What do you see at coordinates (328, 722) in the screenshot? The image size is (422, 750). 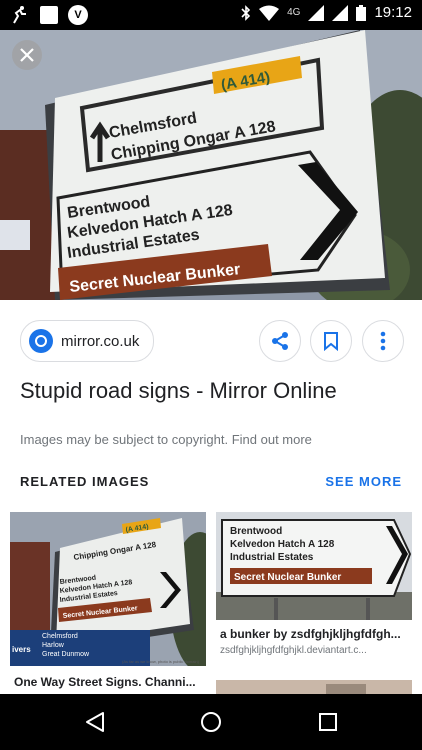 I see `recents-icon` at bounding box center [328, 722].